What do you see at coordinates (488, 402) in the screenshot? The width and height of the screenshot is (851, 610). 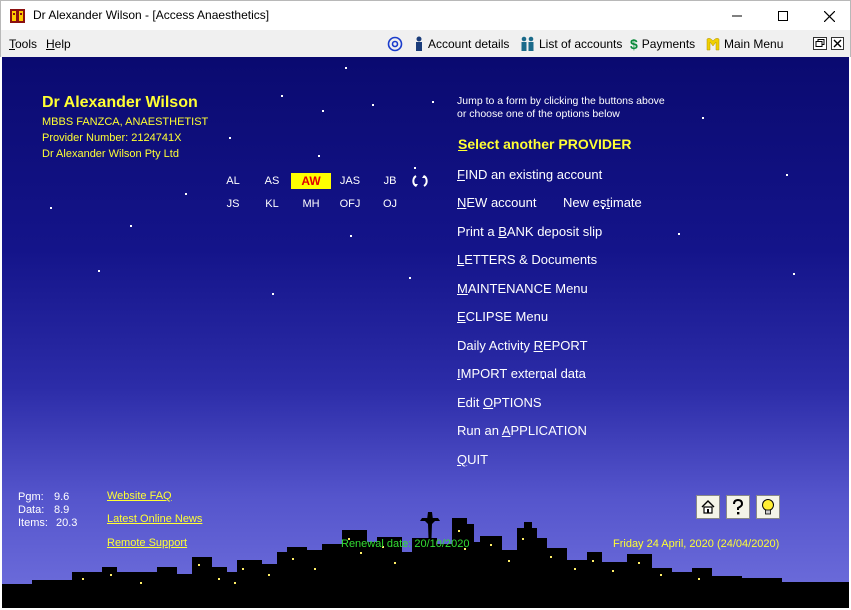 I see `edit-key: O` at bounding box center [488, 402].